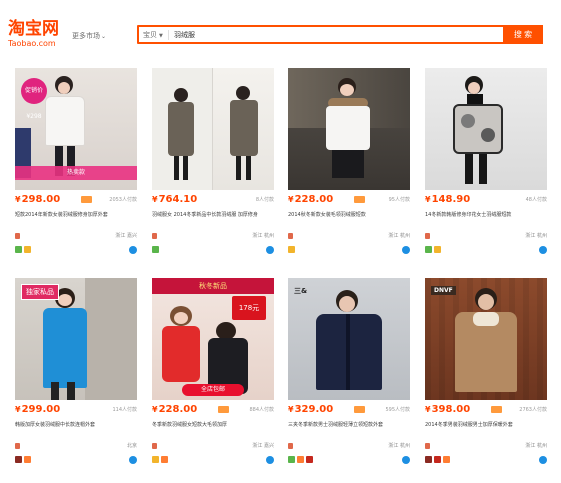 The width and height of the screenshot is (561, 483). Describe the element at coordinates (34, 99) in the screenshot. I see `promo-circle: 促销价 ¥298` at that location.